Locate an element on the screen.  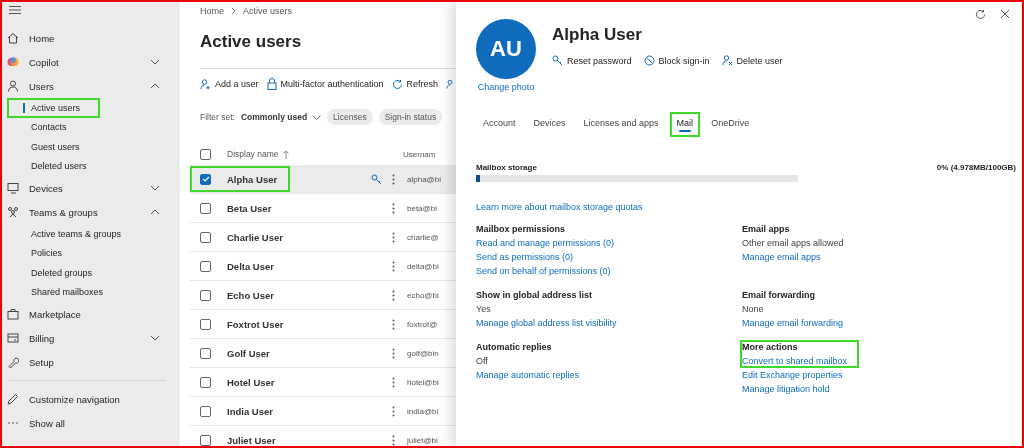
table-row: Golf User golf@bin is located at coordinates (323, 353).